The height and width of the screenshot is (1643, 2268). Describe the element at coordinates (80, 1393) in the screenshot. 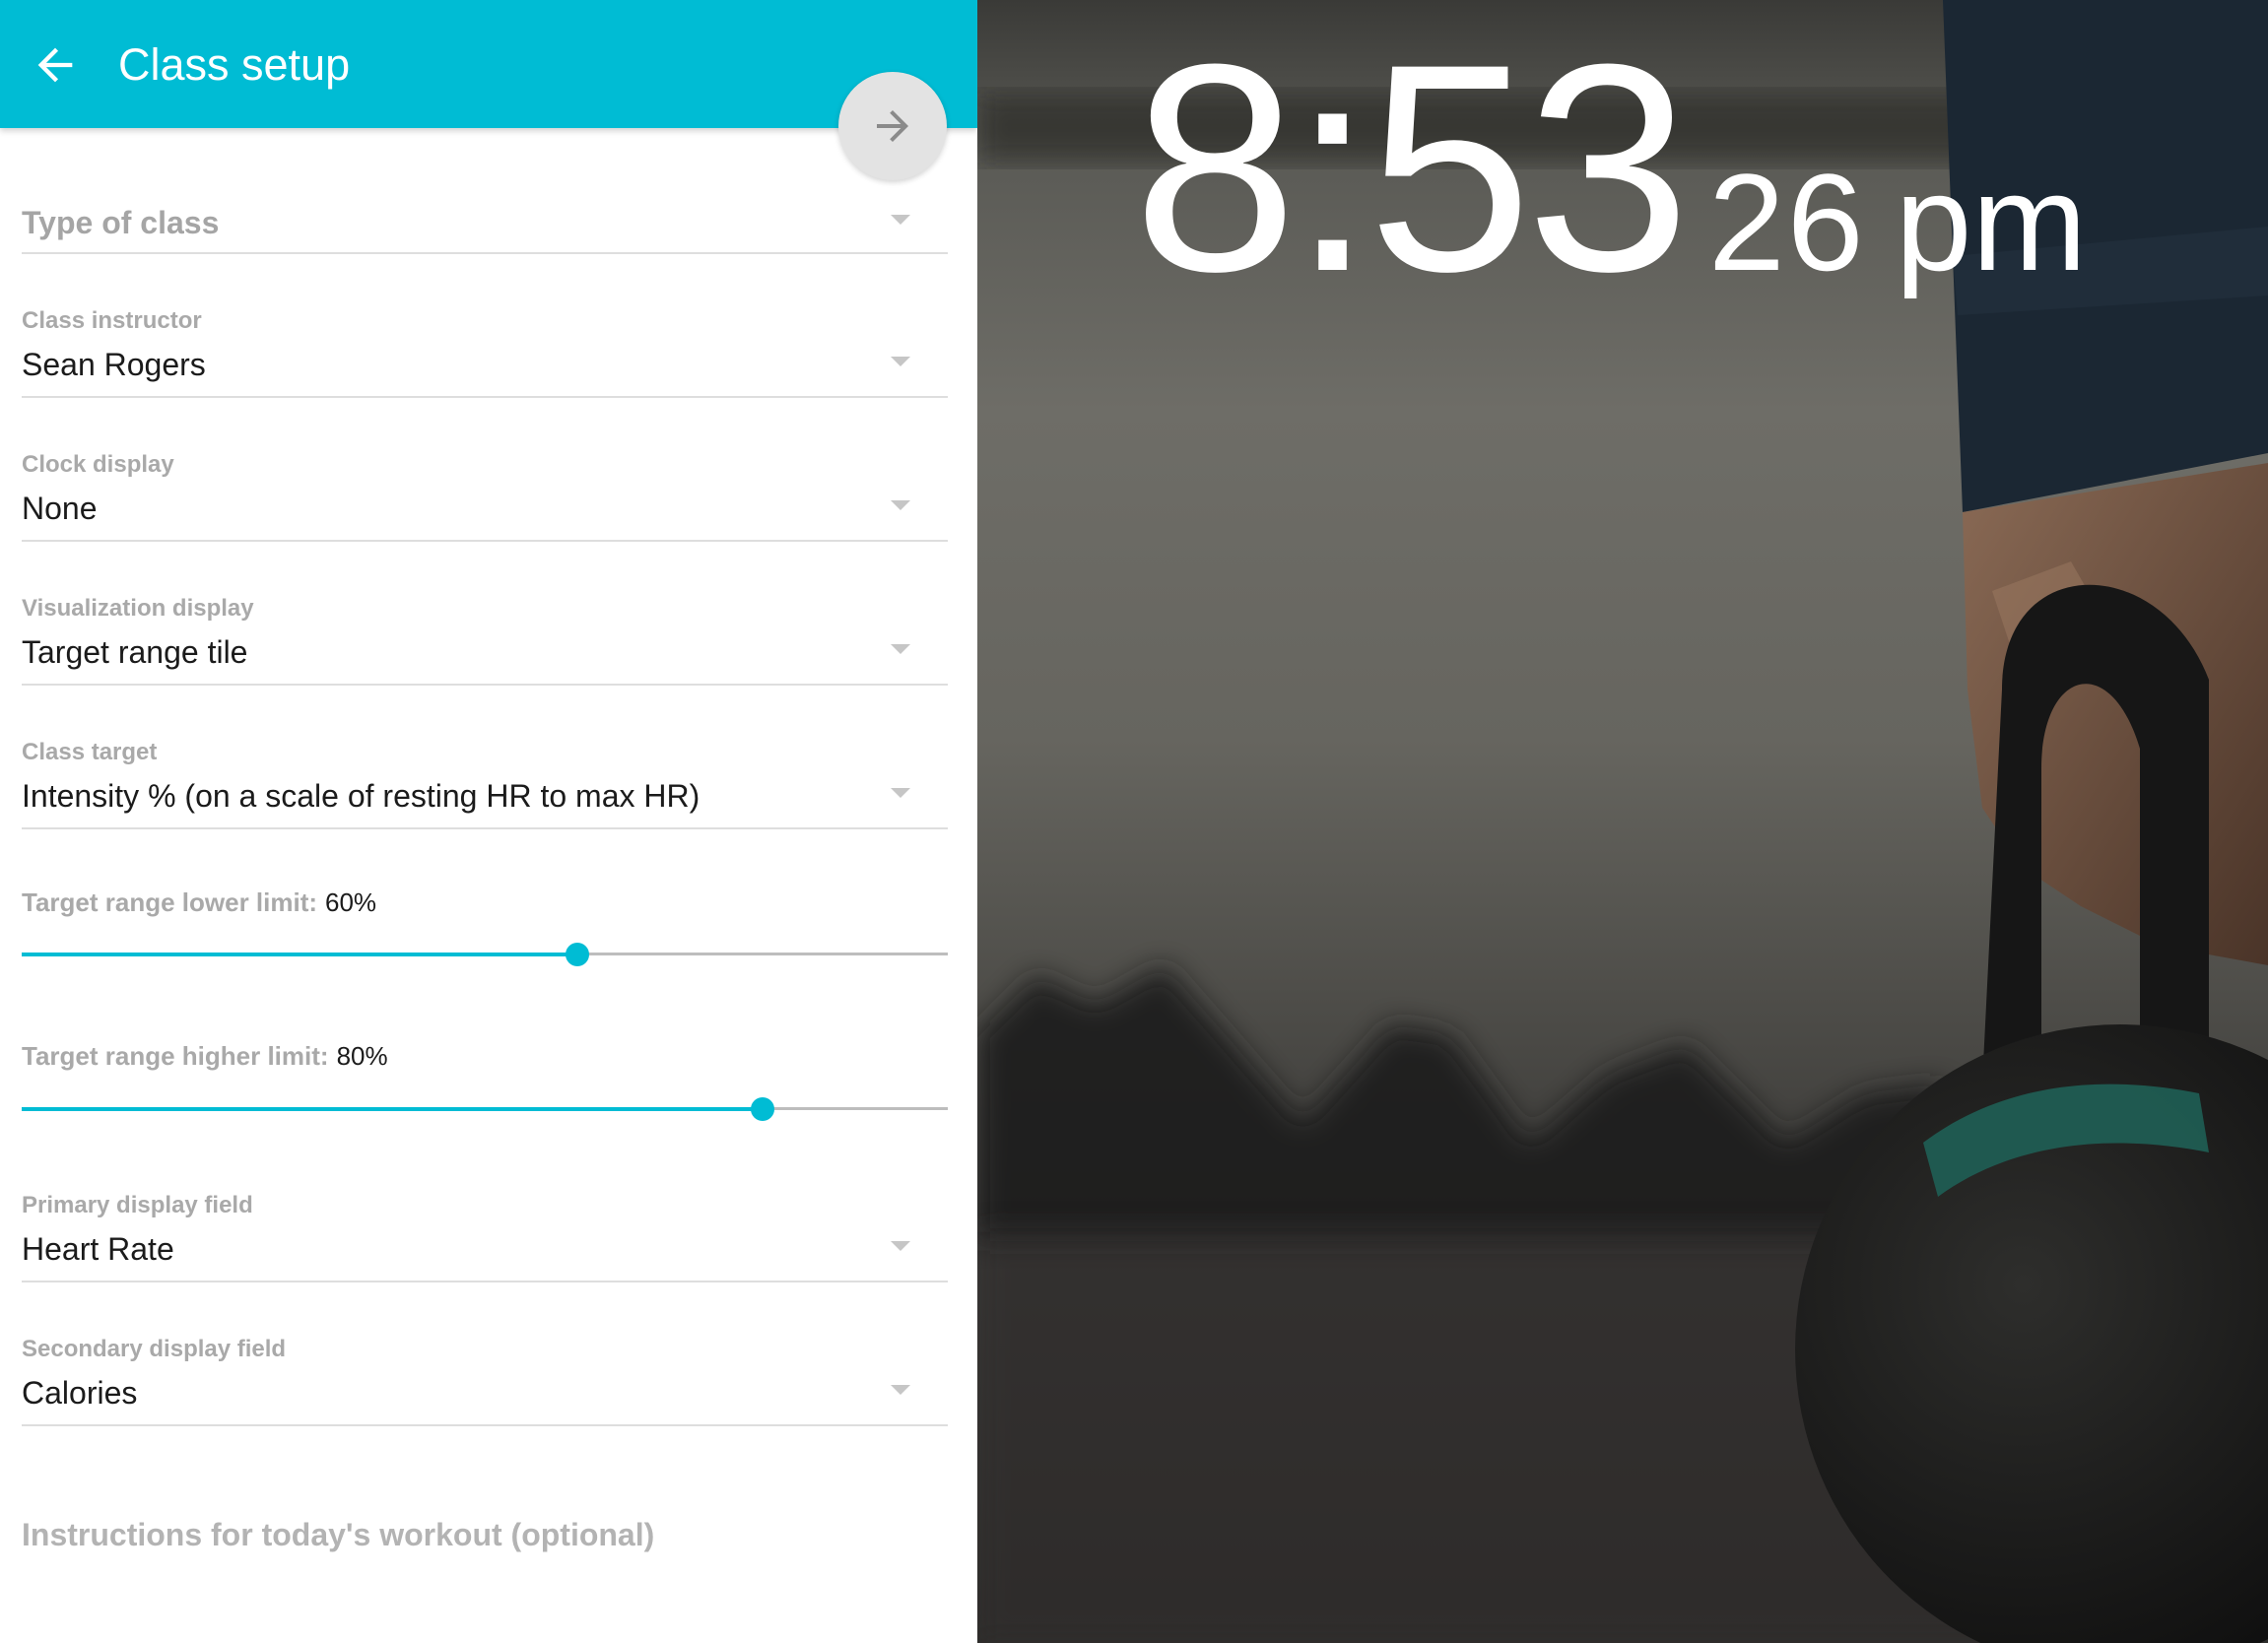

I see `secondary-display-value: Calories` at that location.